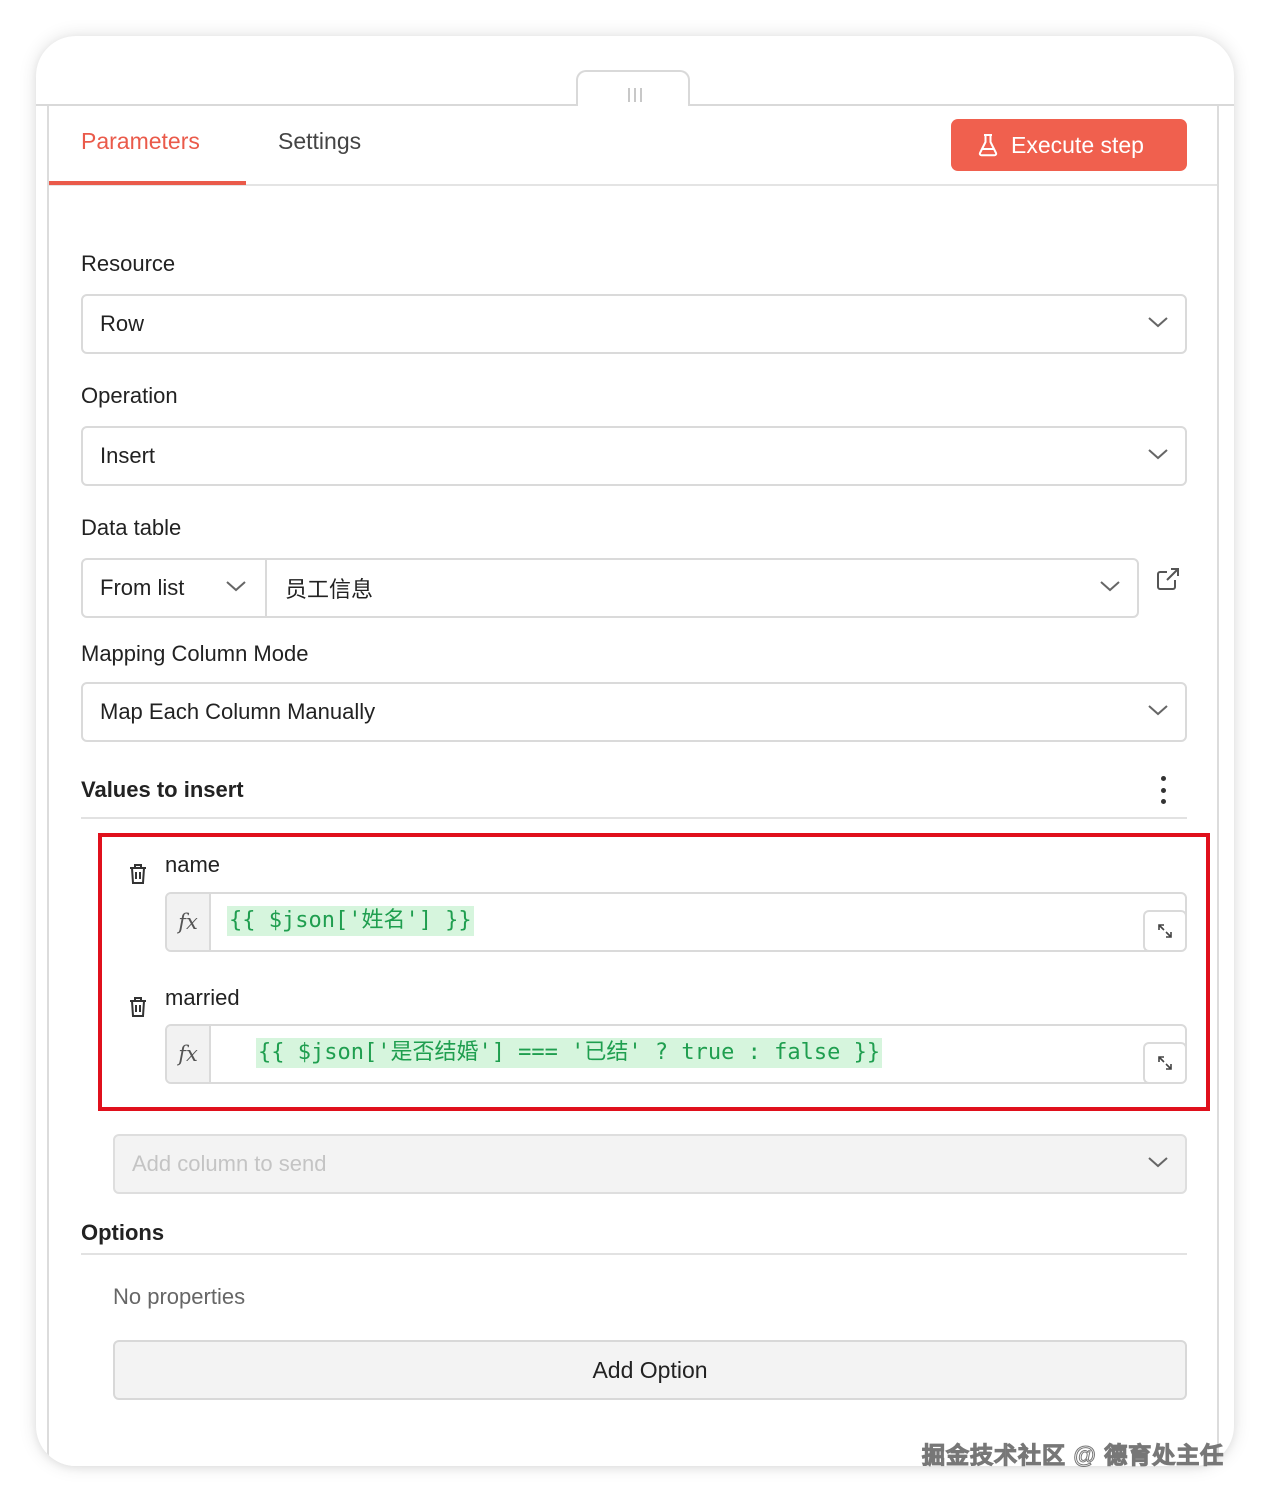  I want to click on expression-code: {{ $json['姓名'] }}, so click(350, 921).